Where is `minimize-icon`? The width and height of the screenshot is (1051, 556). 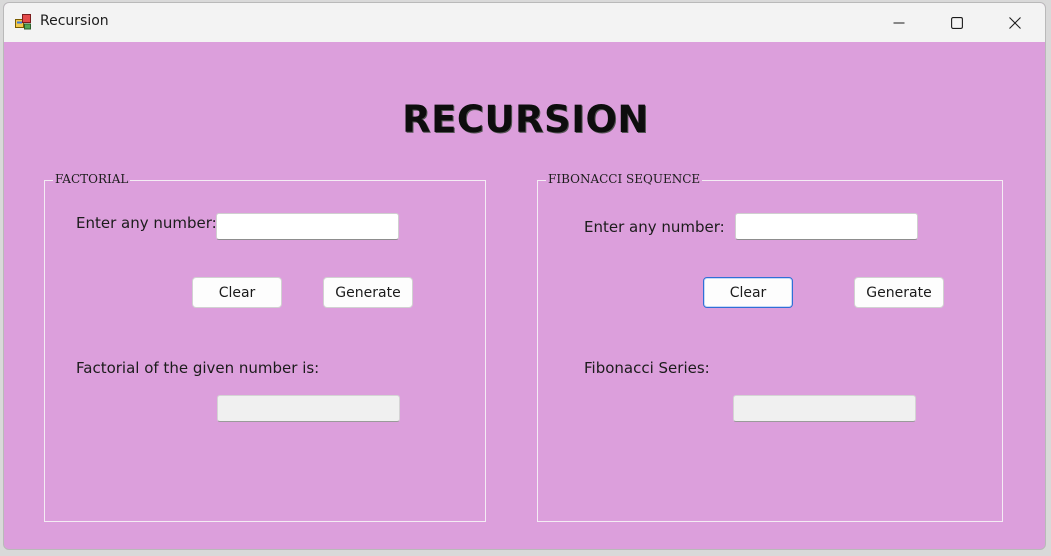
minimize-icon is located at coordinates (899, 22).